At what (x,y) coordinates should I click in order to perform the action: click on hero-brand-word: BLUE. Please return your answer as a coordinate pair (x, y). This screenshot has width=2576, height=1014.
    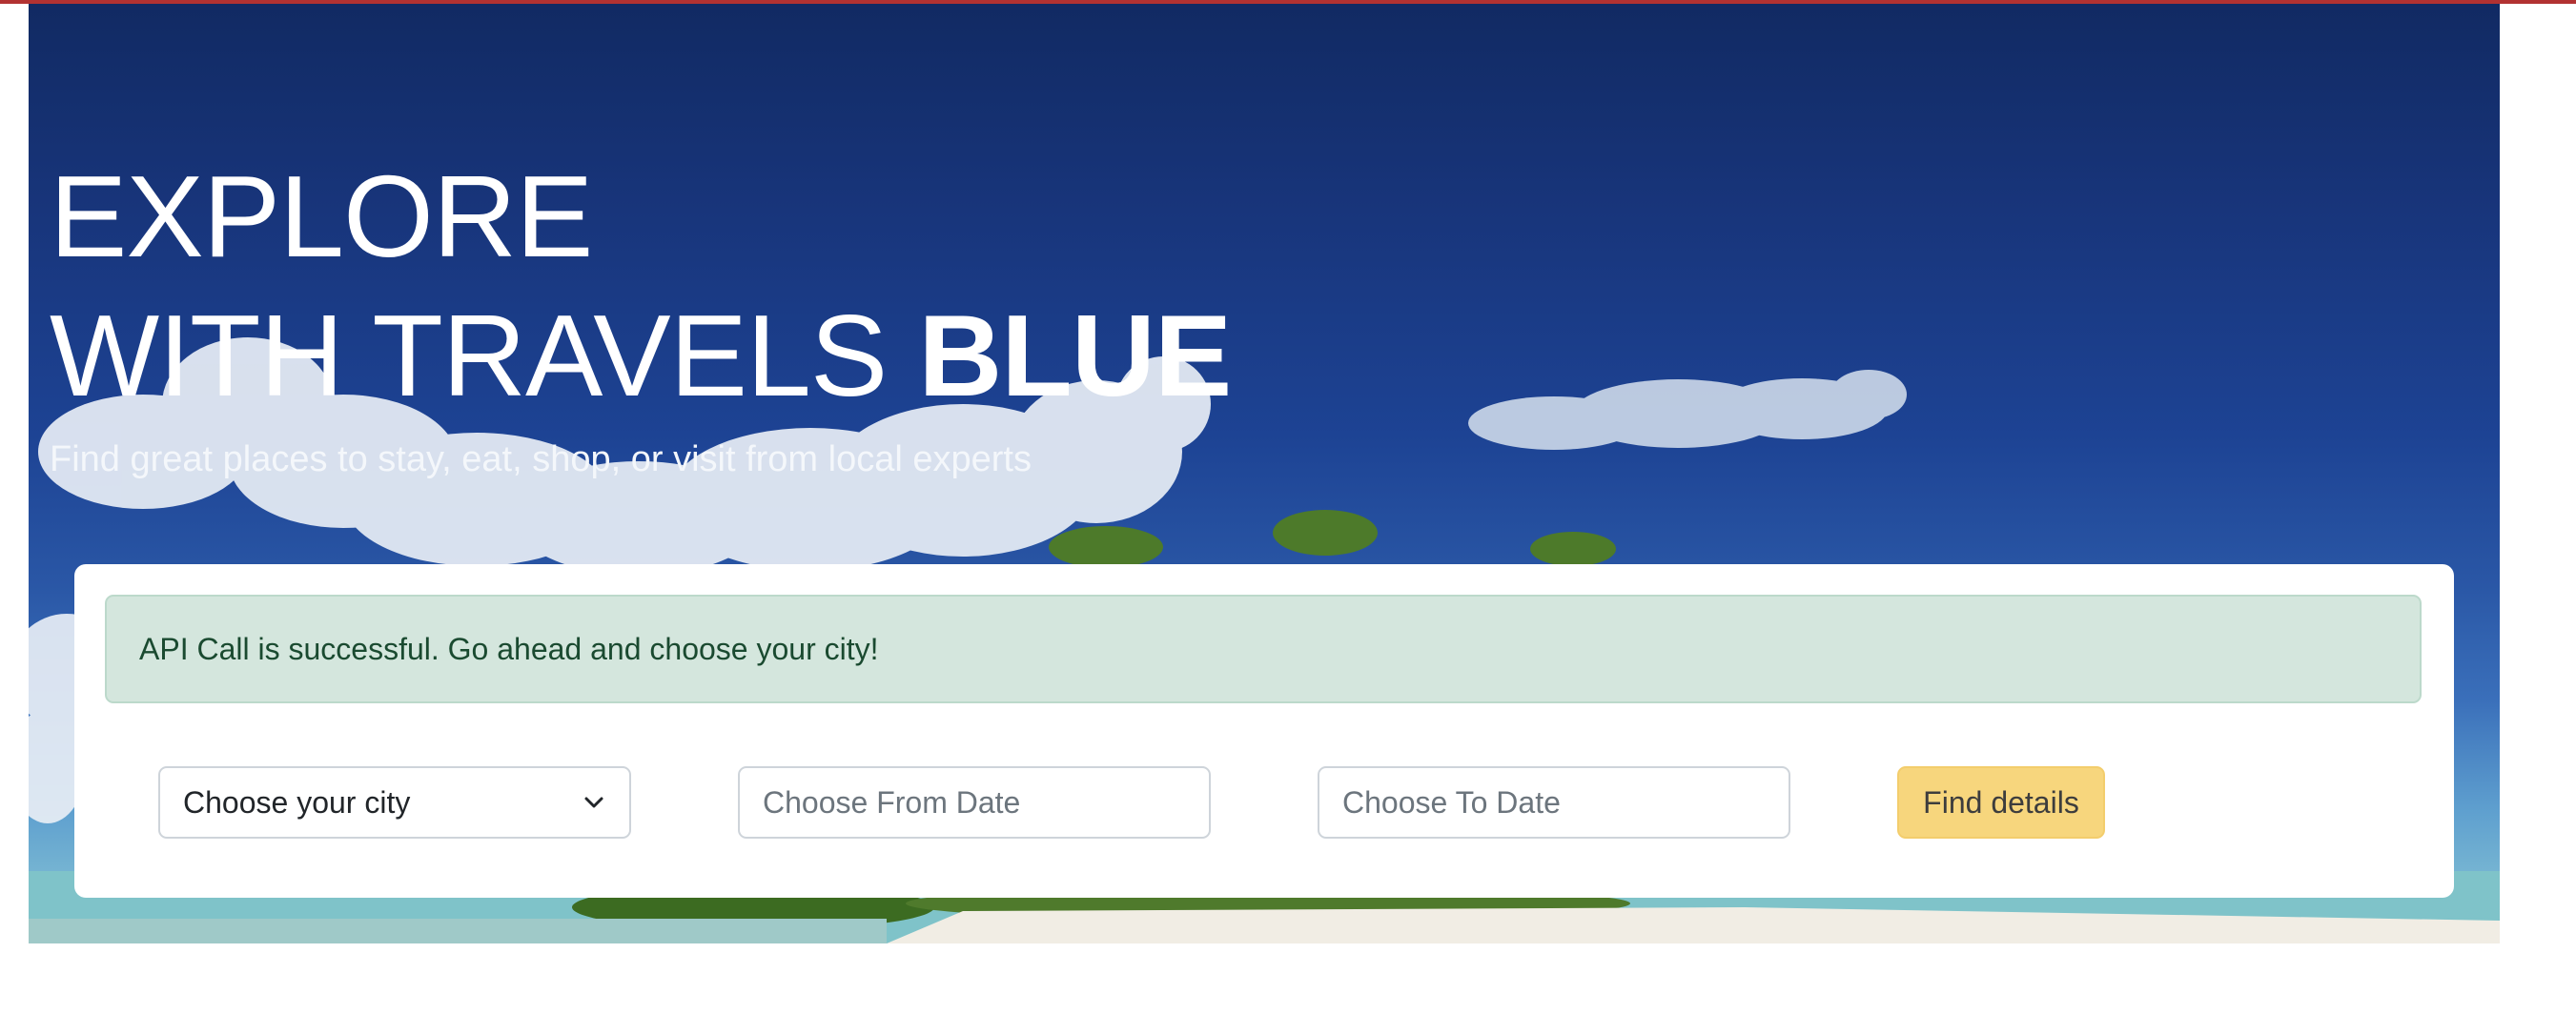
    Looking at the image, I should click on (1075, 356).